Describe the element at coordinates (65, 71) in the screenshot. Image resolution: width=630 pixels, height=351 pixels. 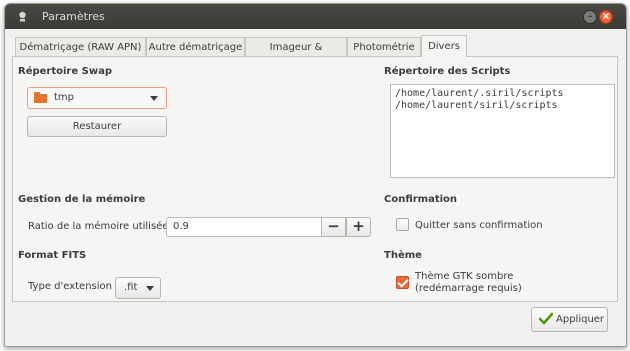
I see `swap-section-title: Répertoire Swap` at that location.